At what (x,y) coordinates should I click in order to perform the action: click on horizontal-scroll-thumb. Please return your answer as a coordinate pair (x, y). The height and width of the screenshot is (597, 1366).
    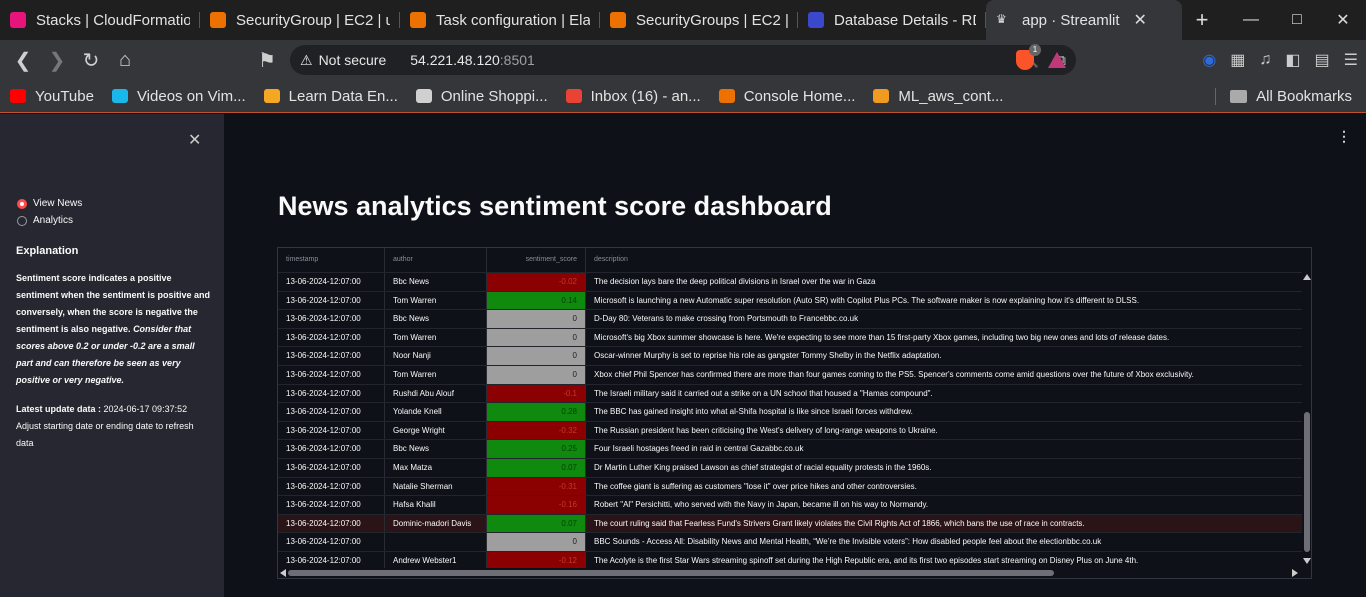
    Looking at the image, I should click on (671, 573).